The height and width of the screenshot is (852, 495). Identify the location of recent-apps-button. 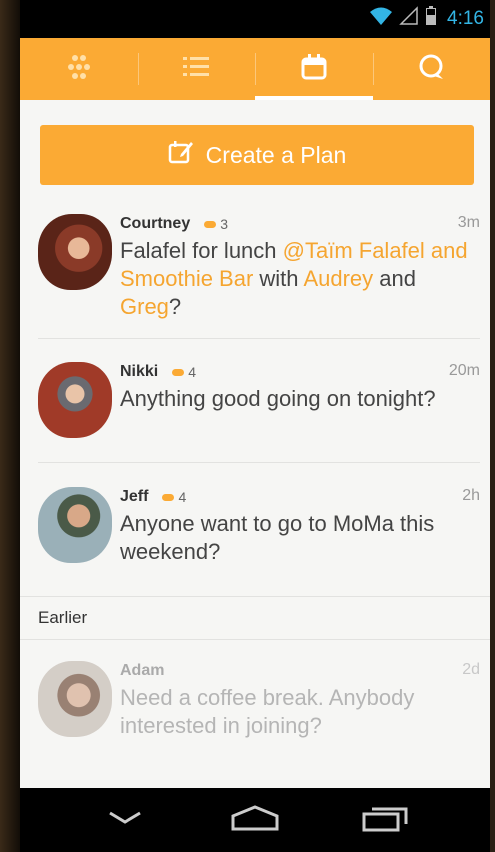
(385, 820).